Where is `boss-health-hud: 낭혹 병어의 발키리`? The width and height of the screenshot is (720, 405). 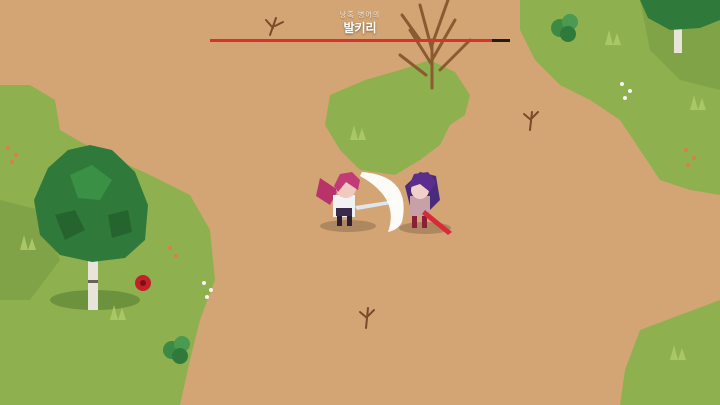
boss-health-hud: 낭혹 병어의 발키리 is located at coordinates (360, 26).